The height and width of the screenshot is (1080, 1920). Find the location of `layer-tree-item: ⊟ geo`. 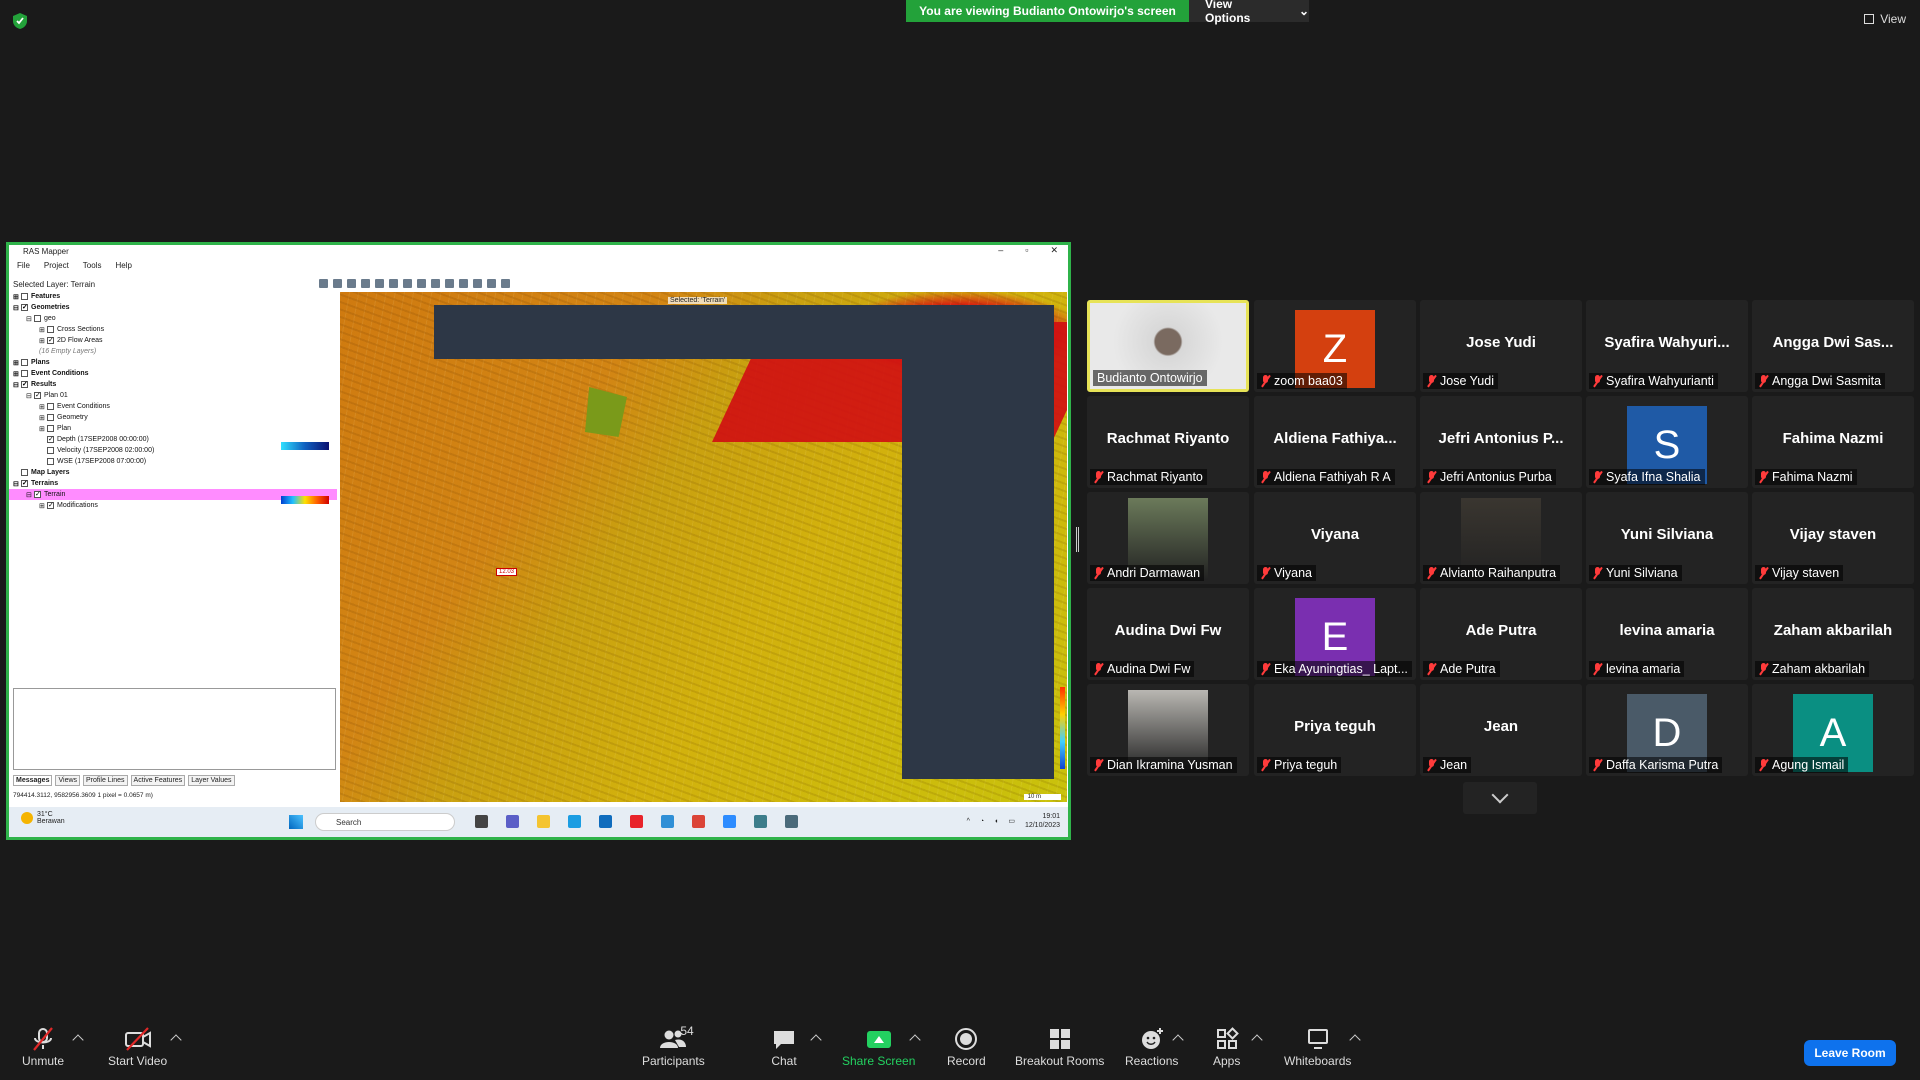

layer-tree-item: ⊟ geo is located at coordinates (173, 318).